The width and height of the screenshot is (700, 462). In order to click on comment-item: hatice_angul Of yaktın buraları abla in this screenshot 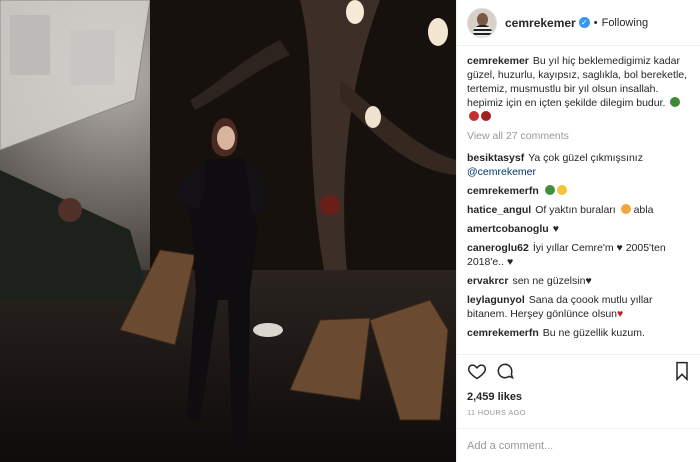, I will do `click(578, 210)`.